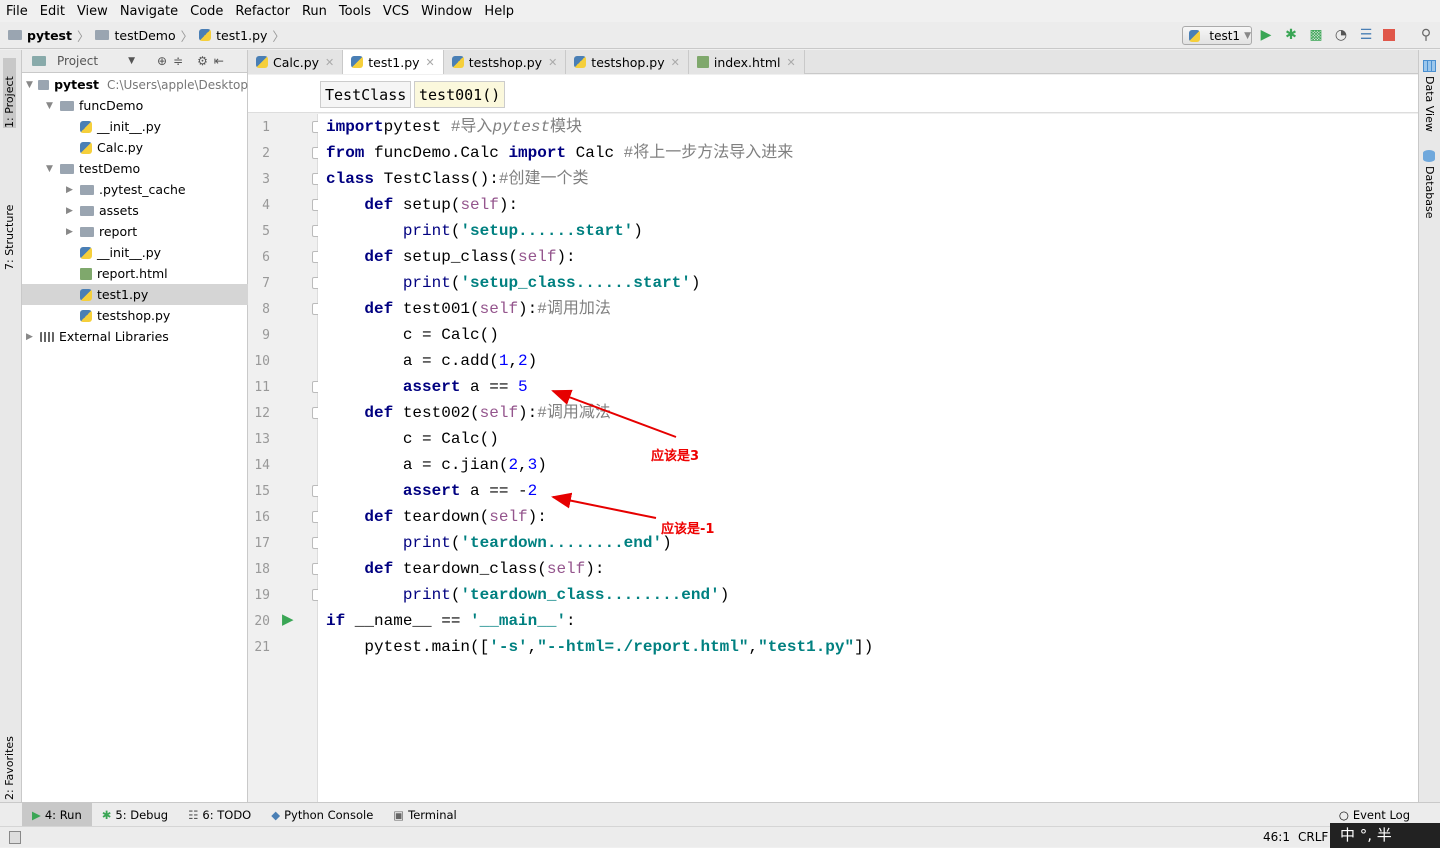 Image resolution: width=1440 pixels, height=848 pixels. What do you see at coordinates (460, 94) in the screenshot?
I see `breadcrumb-method: test001()` at bounding box center [460, 94].